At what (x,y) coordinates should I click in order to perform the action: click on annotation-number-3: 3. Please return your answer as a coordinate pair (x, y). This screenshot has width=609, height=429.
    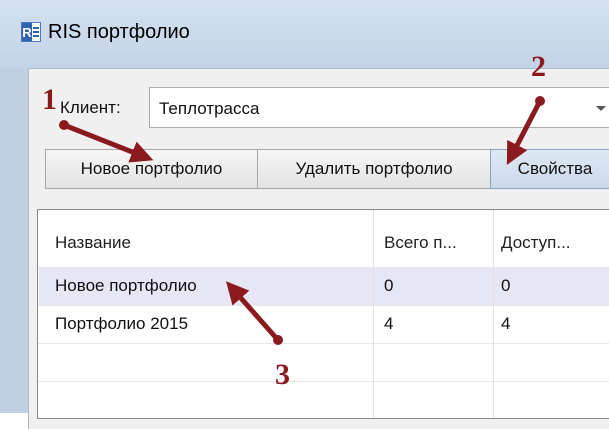
    Looking at the image, I should click on (282, 374).